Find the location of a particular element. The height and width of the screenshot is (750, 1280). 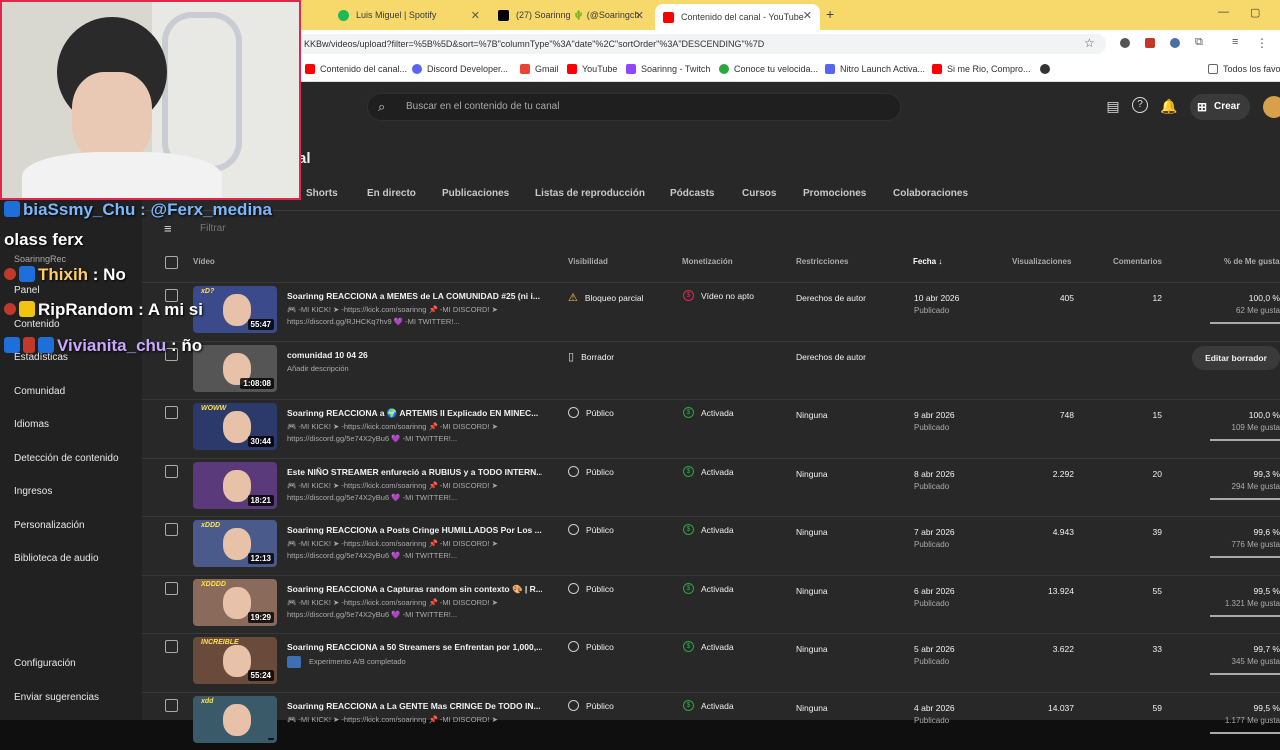

video-thumbnail: 18:21 is located at coordinates (235, 485).